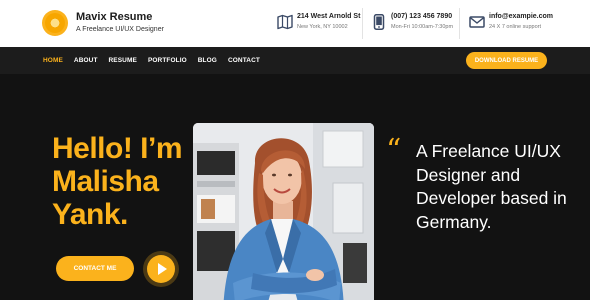  Describe the element at coordinates (421, 16) in the screenshot. I see `phone-number: (007) 123 456 7890` at that location.